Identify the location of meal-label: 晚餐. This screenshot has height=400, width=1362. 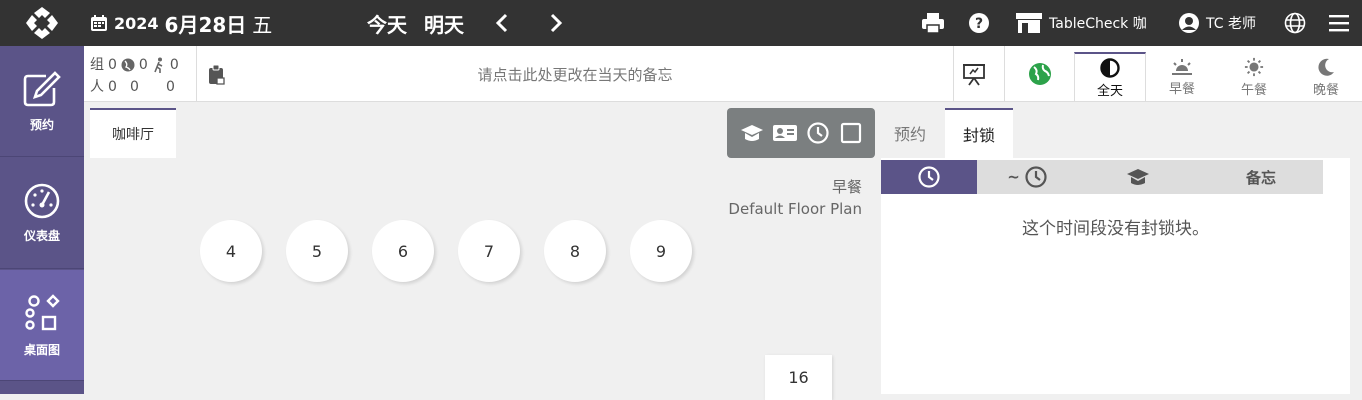
(1325, 90).